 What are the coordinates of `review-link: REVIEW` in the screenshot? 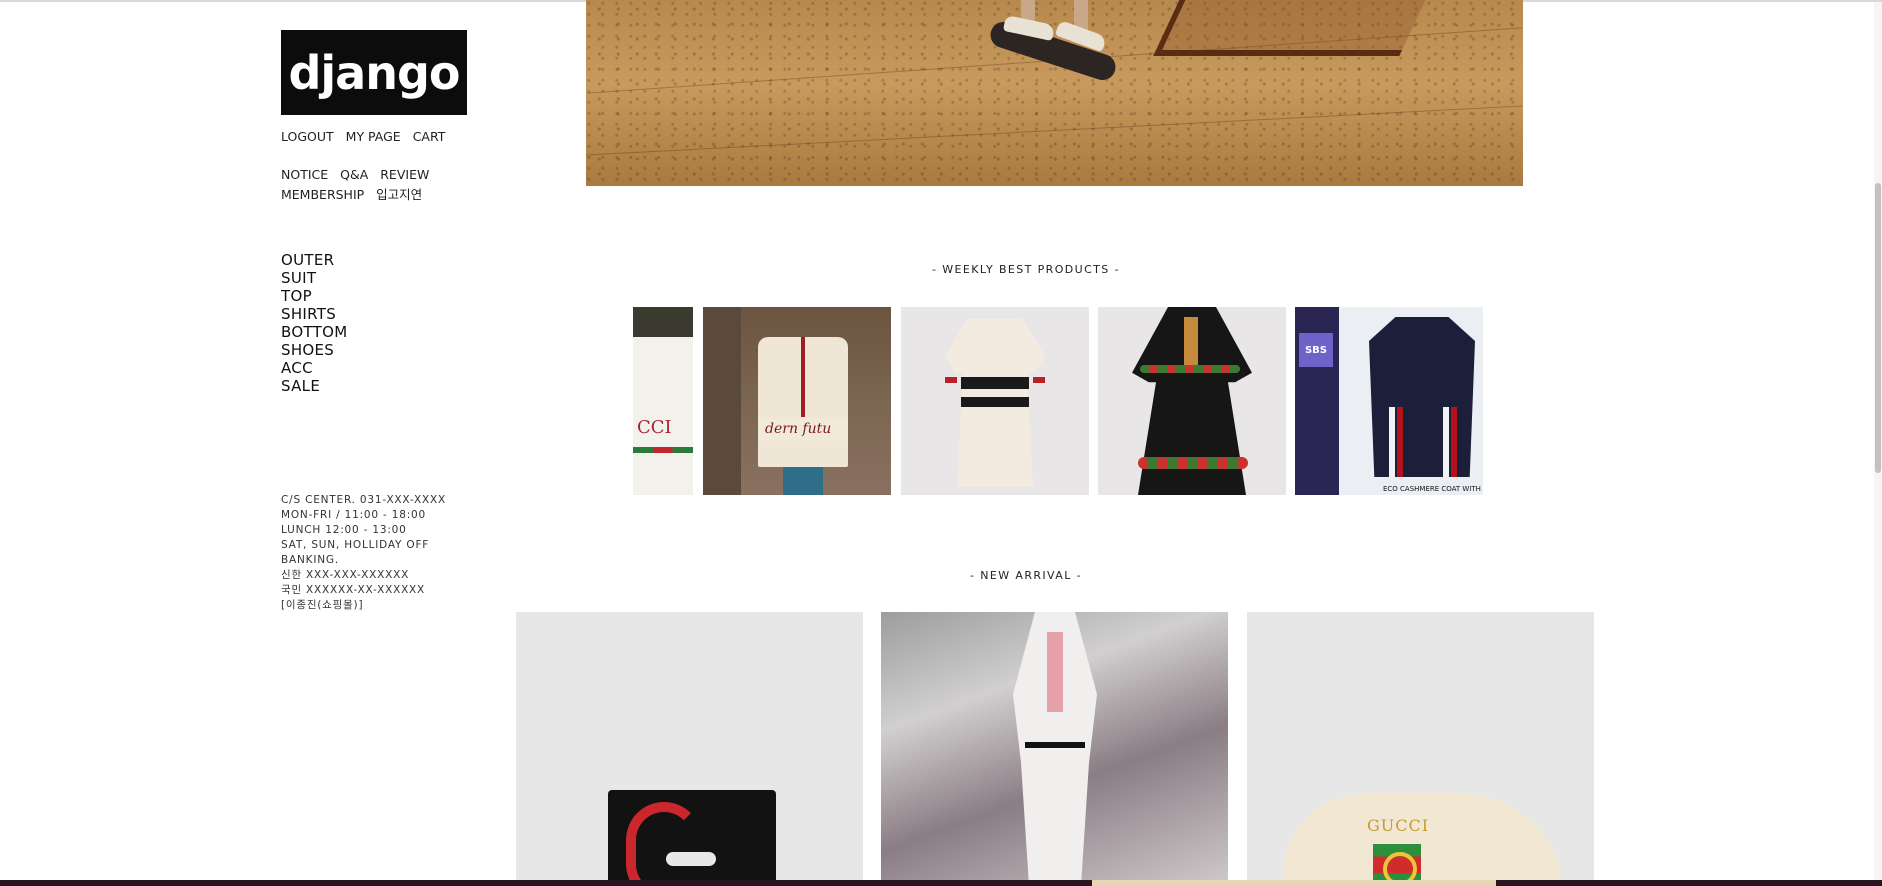 It's located at (404, 174).